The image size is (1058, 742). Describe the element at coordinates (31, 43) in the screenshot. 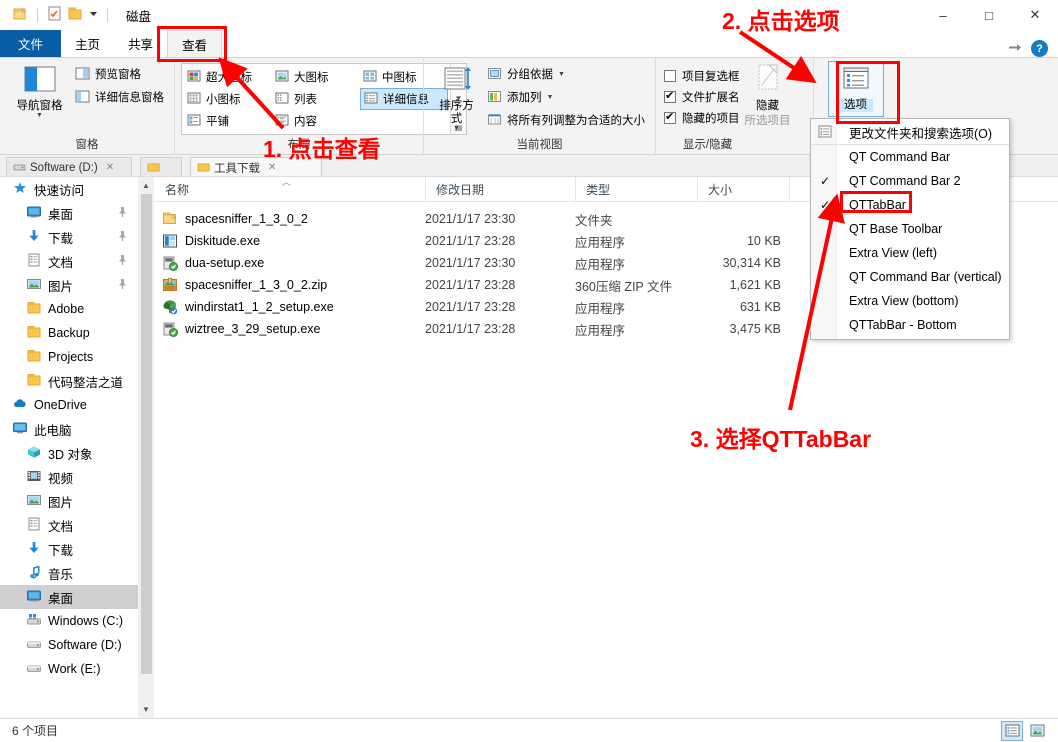

I see `tab-file: 文件` at that location.